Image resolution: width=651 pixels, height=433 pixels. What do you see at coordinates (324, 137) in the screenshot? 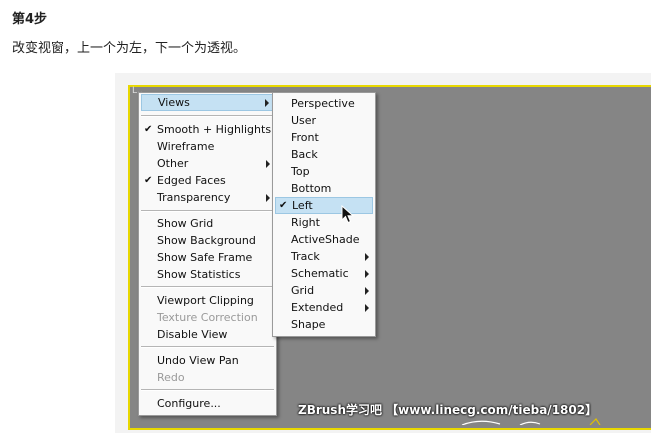
I see `submenu-item-front: Front` at bounding box center [324, 137].